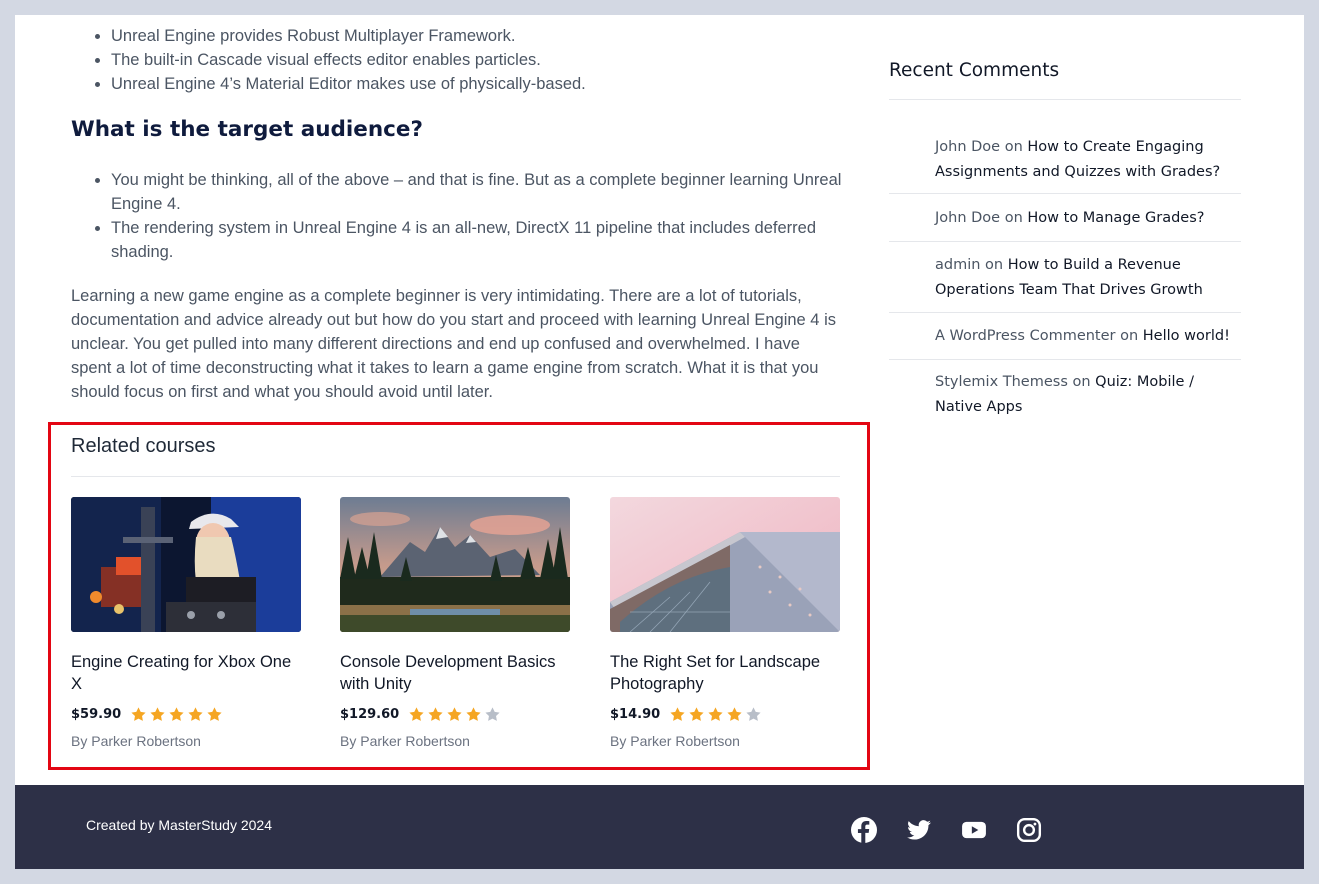 The width and height of the screenshot is (1319, 884). What do you see at coordinates (958, 265) in the screenshot?
I see `comment-author: admin` at bounding box center [958, 265].